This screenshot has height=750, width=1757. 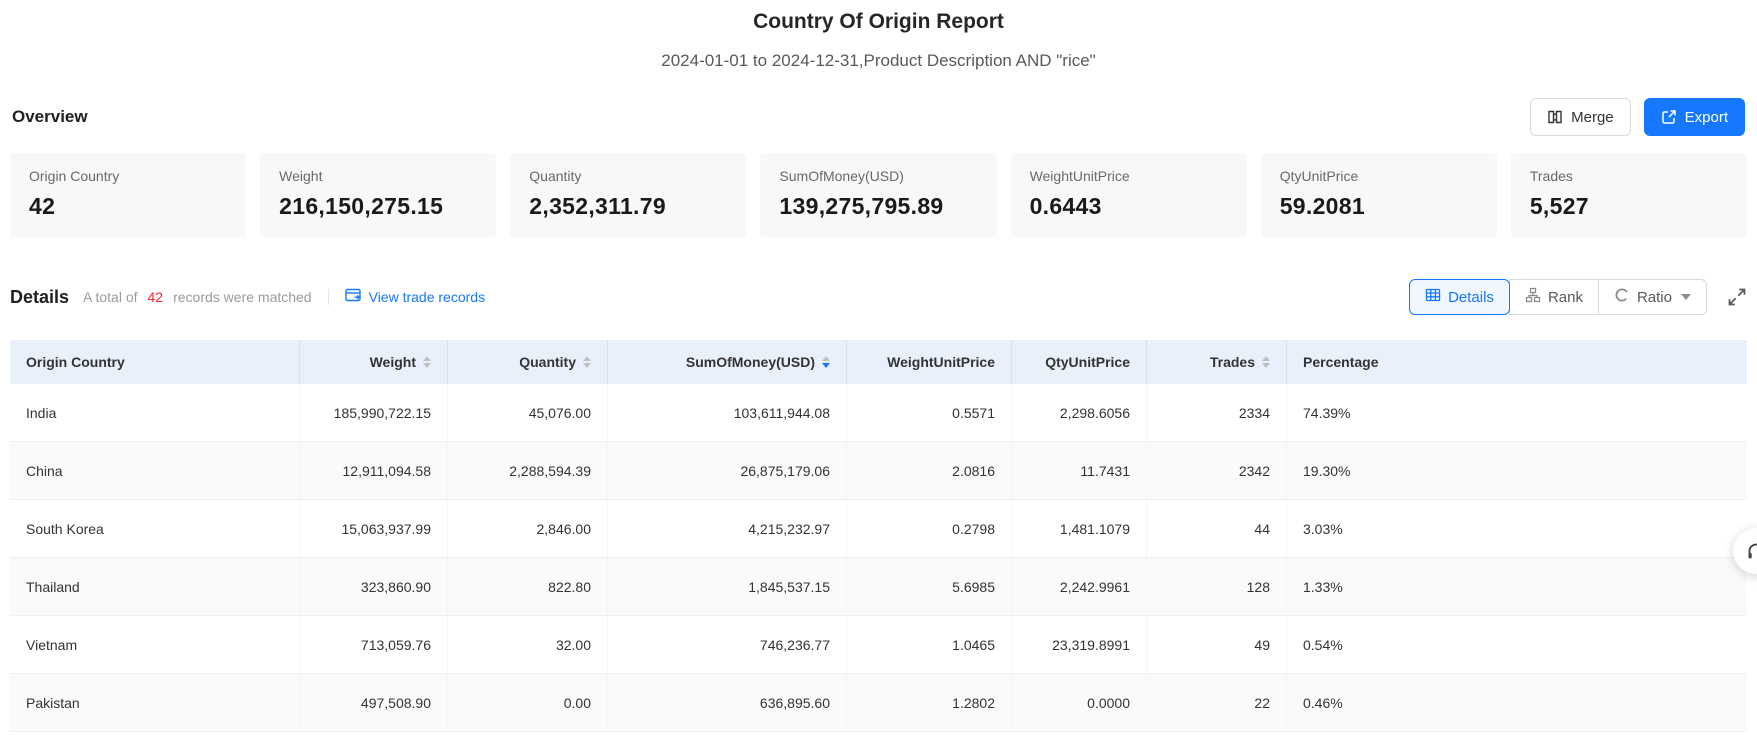 I want to click on tab-ratio: Ratio, so click(x=1652, y=297).